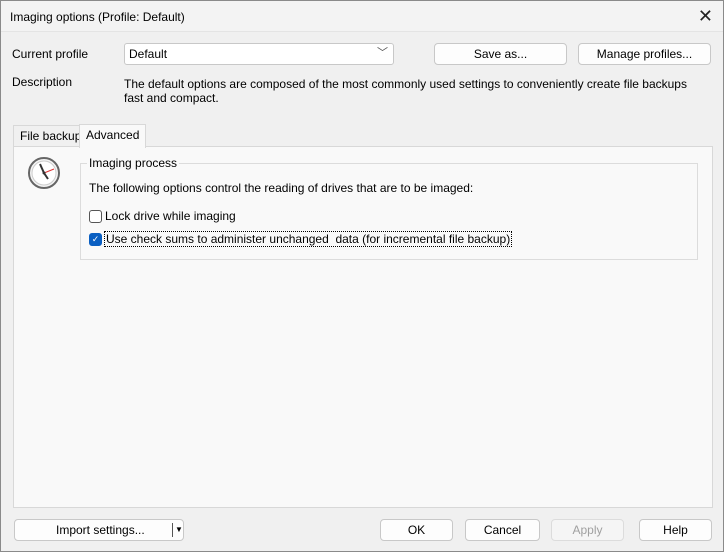 The image size is (724, 552). I want to click on checksums-checkbox: ✓, so click(95, 239).